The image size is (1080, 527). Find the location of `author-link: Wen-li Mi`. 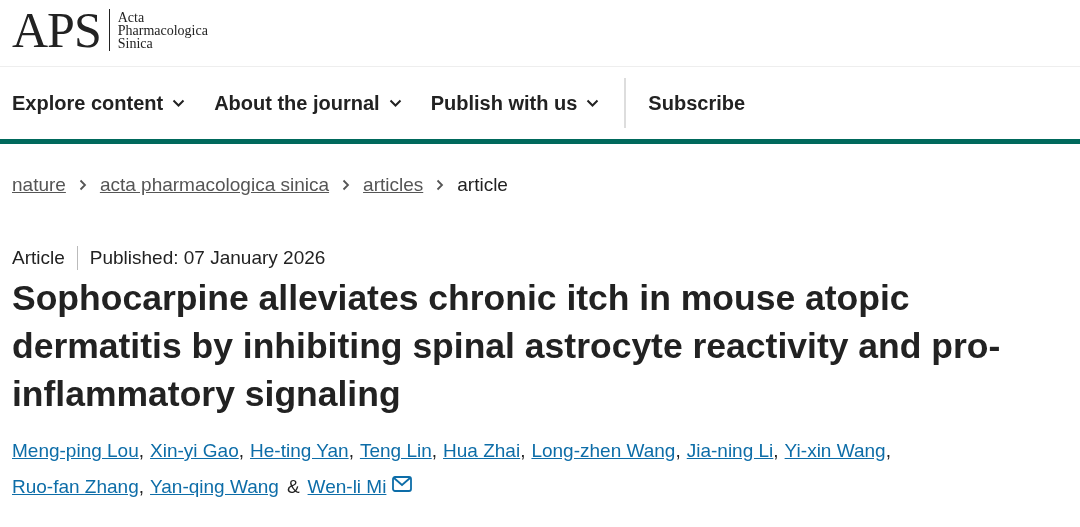

author-link: Wen-li Mi is located at coordinates (347, 487).